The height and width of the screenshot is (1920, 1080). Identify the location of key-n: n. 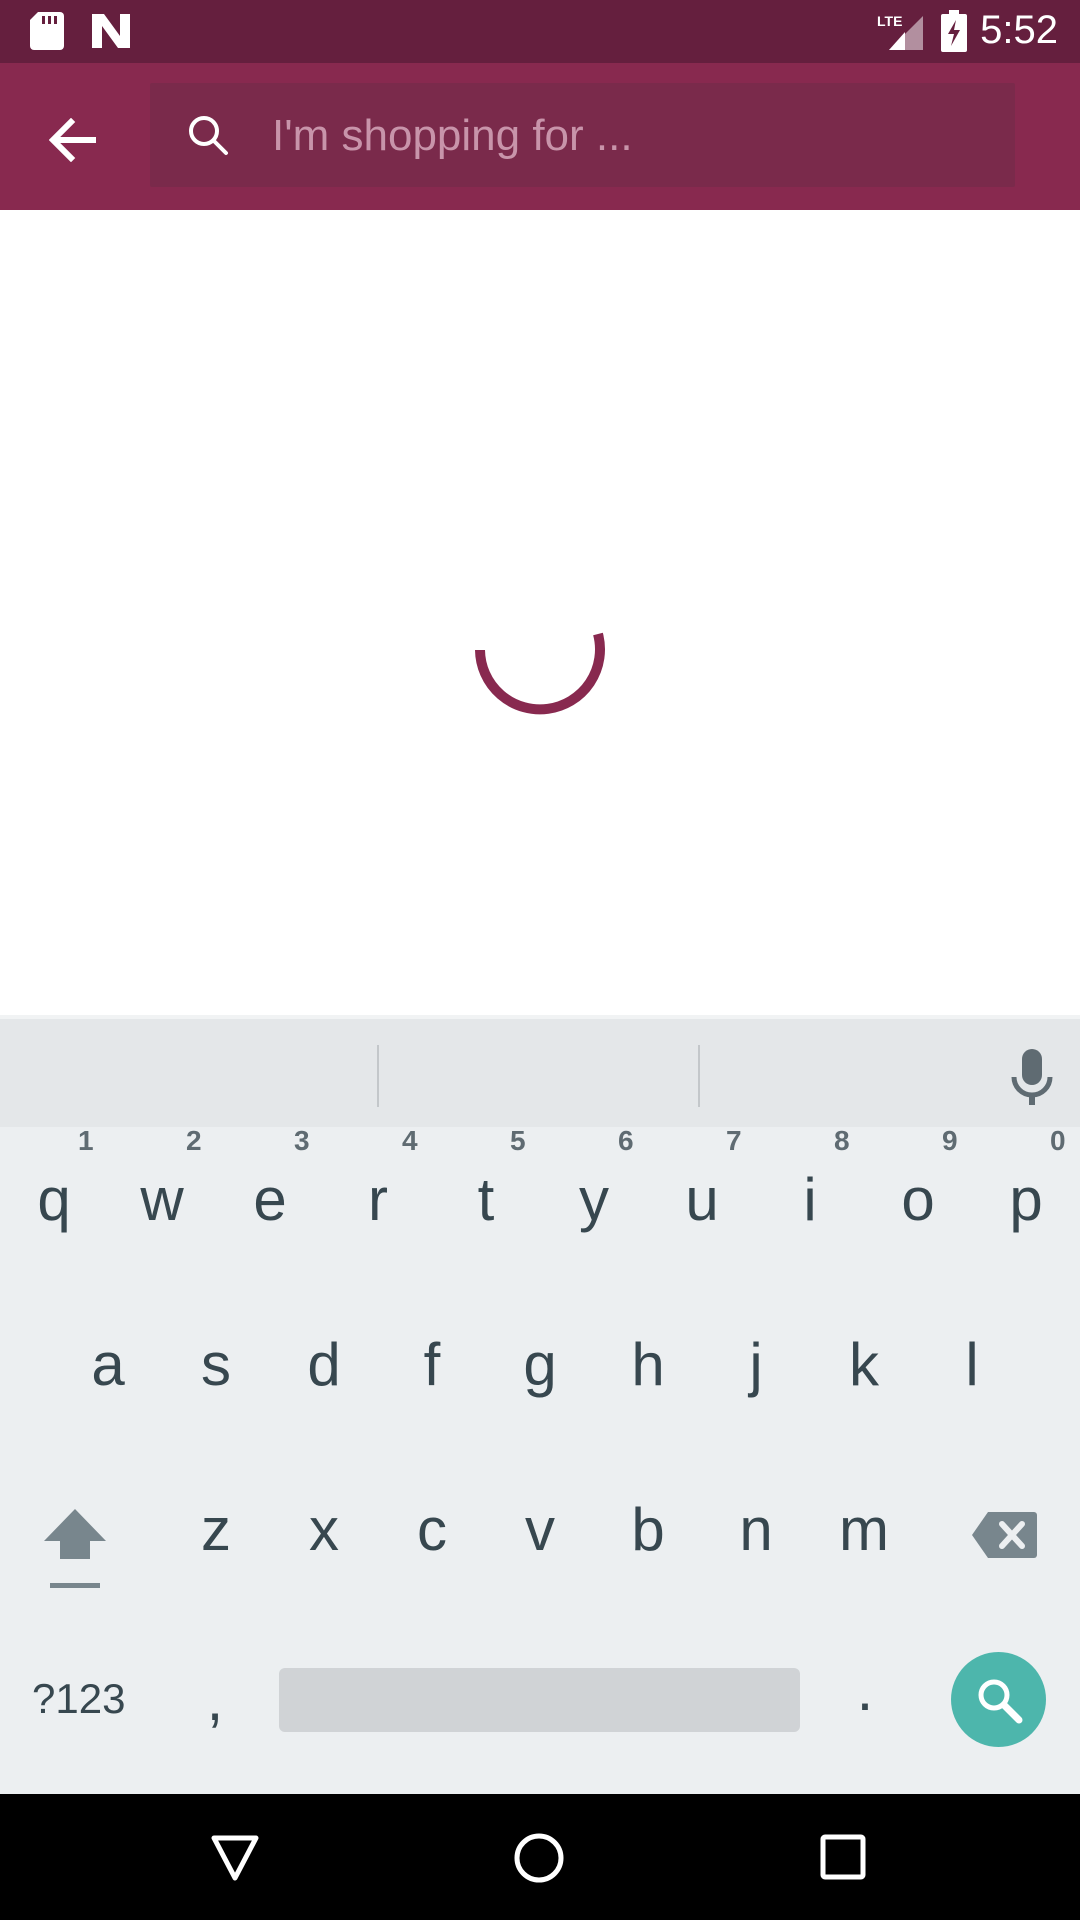
(756, 1529).